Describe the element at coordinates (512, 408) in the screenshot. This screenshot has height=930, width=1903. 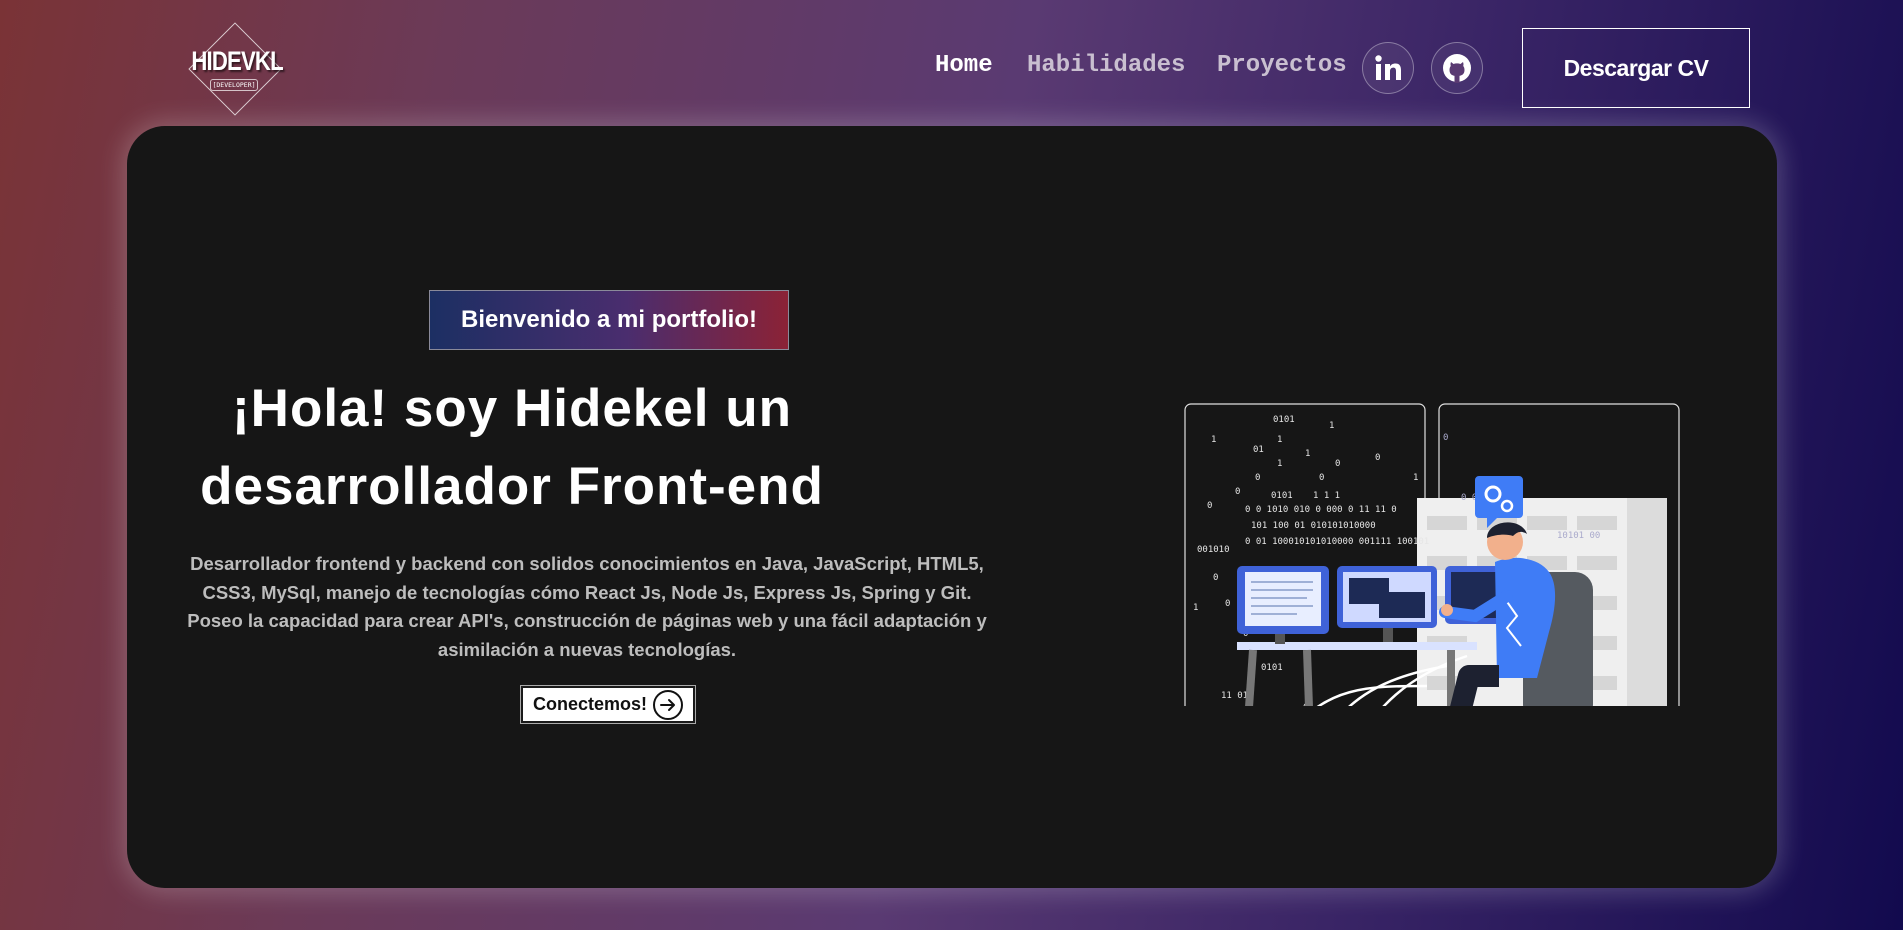
I see `hero-title-line-1: ¡Hola! soy Hidekel un` at that location.